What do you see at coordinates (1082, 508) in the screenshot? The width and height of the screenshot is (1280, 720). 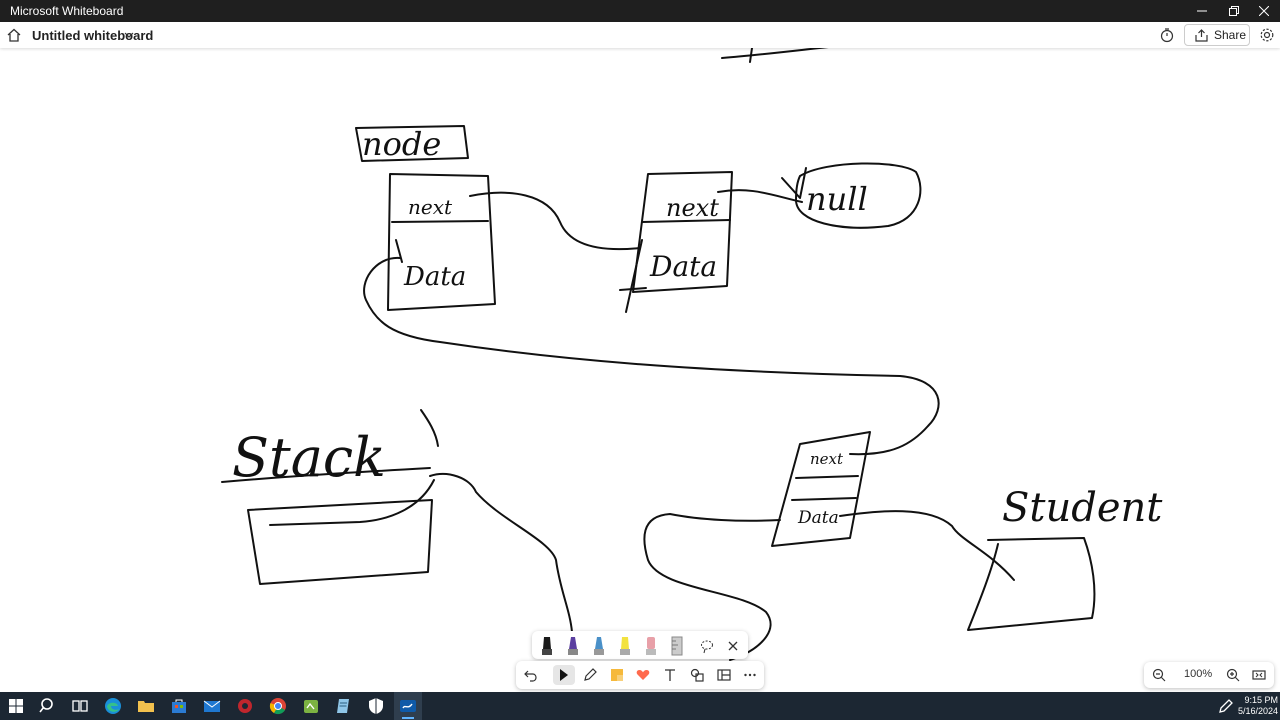 I see `ink-text-student: Student` at bounding box center [1082, 508].